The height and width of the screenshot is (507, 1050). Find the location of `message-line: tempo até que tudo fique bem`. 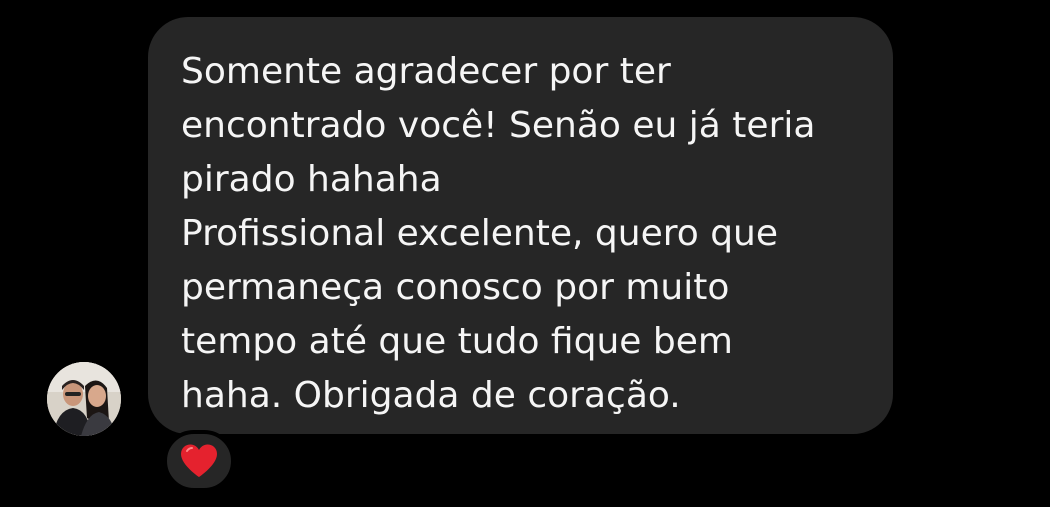

message-line: tempo até que tudo fique bem is located at coordinates (457, 341).